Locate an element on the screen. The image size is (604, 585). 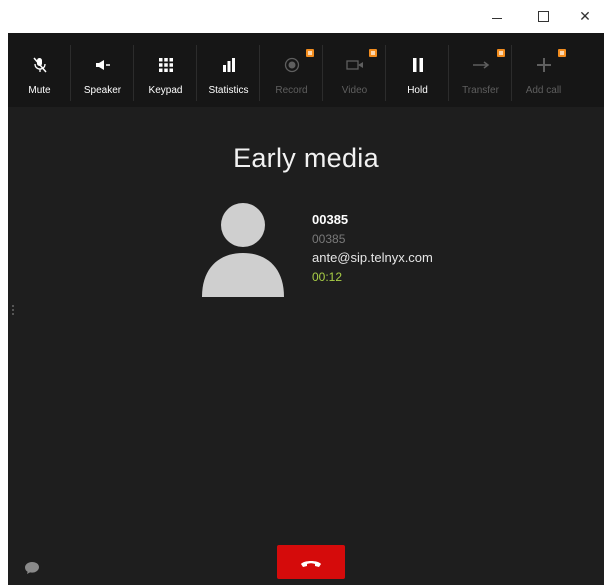
speaker-label: Speaker is located at coordinates (102, 90).